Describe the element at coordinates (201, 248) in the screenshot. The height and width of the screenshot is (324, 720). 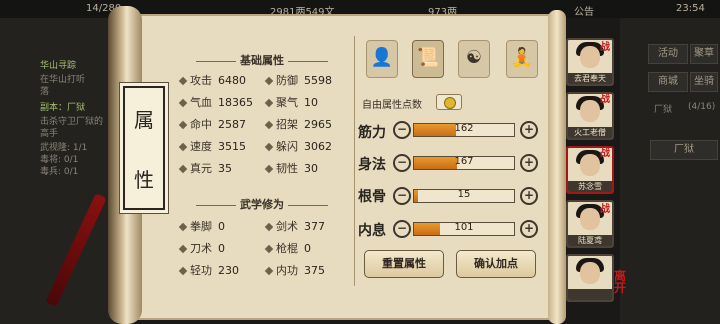
I see `stat-blade: 刀术 0` at that location.